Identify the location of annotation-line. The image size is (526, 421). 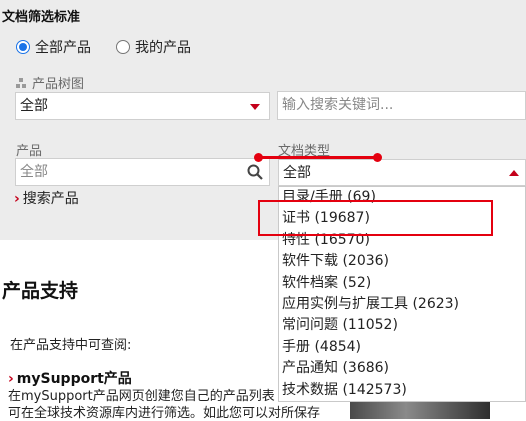
(318, 157).